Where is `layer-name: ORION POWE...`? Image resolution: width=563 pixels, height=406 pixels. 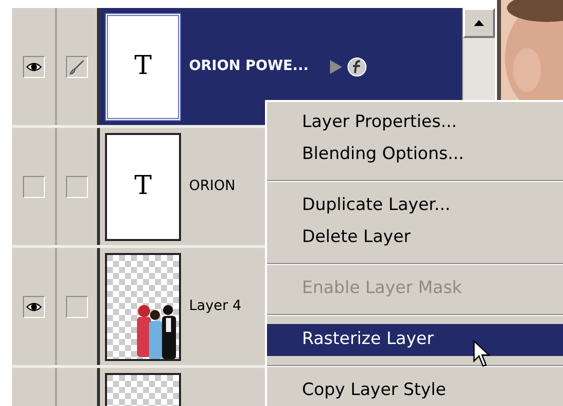
layer-name: ORION POWE... is located at coordinates (249, 66).